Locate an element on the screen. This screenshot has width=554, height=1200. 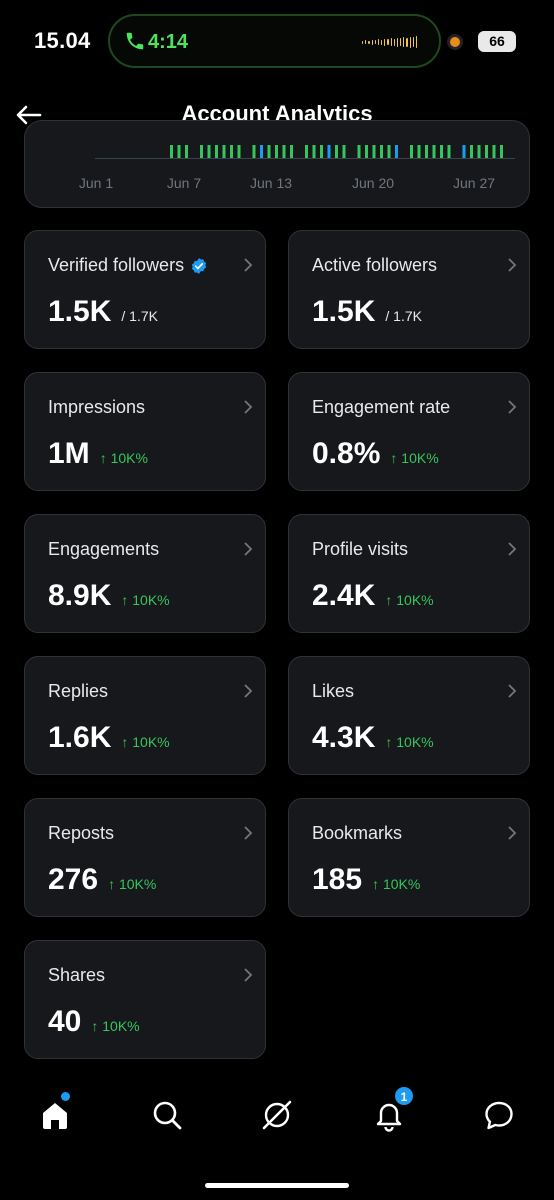
card-value-row: 1.6K ↑ 10K% is located at coordinates (109, 738).